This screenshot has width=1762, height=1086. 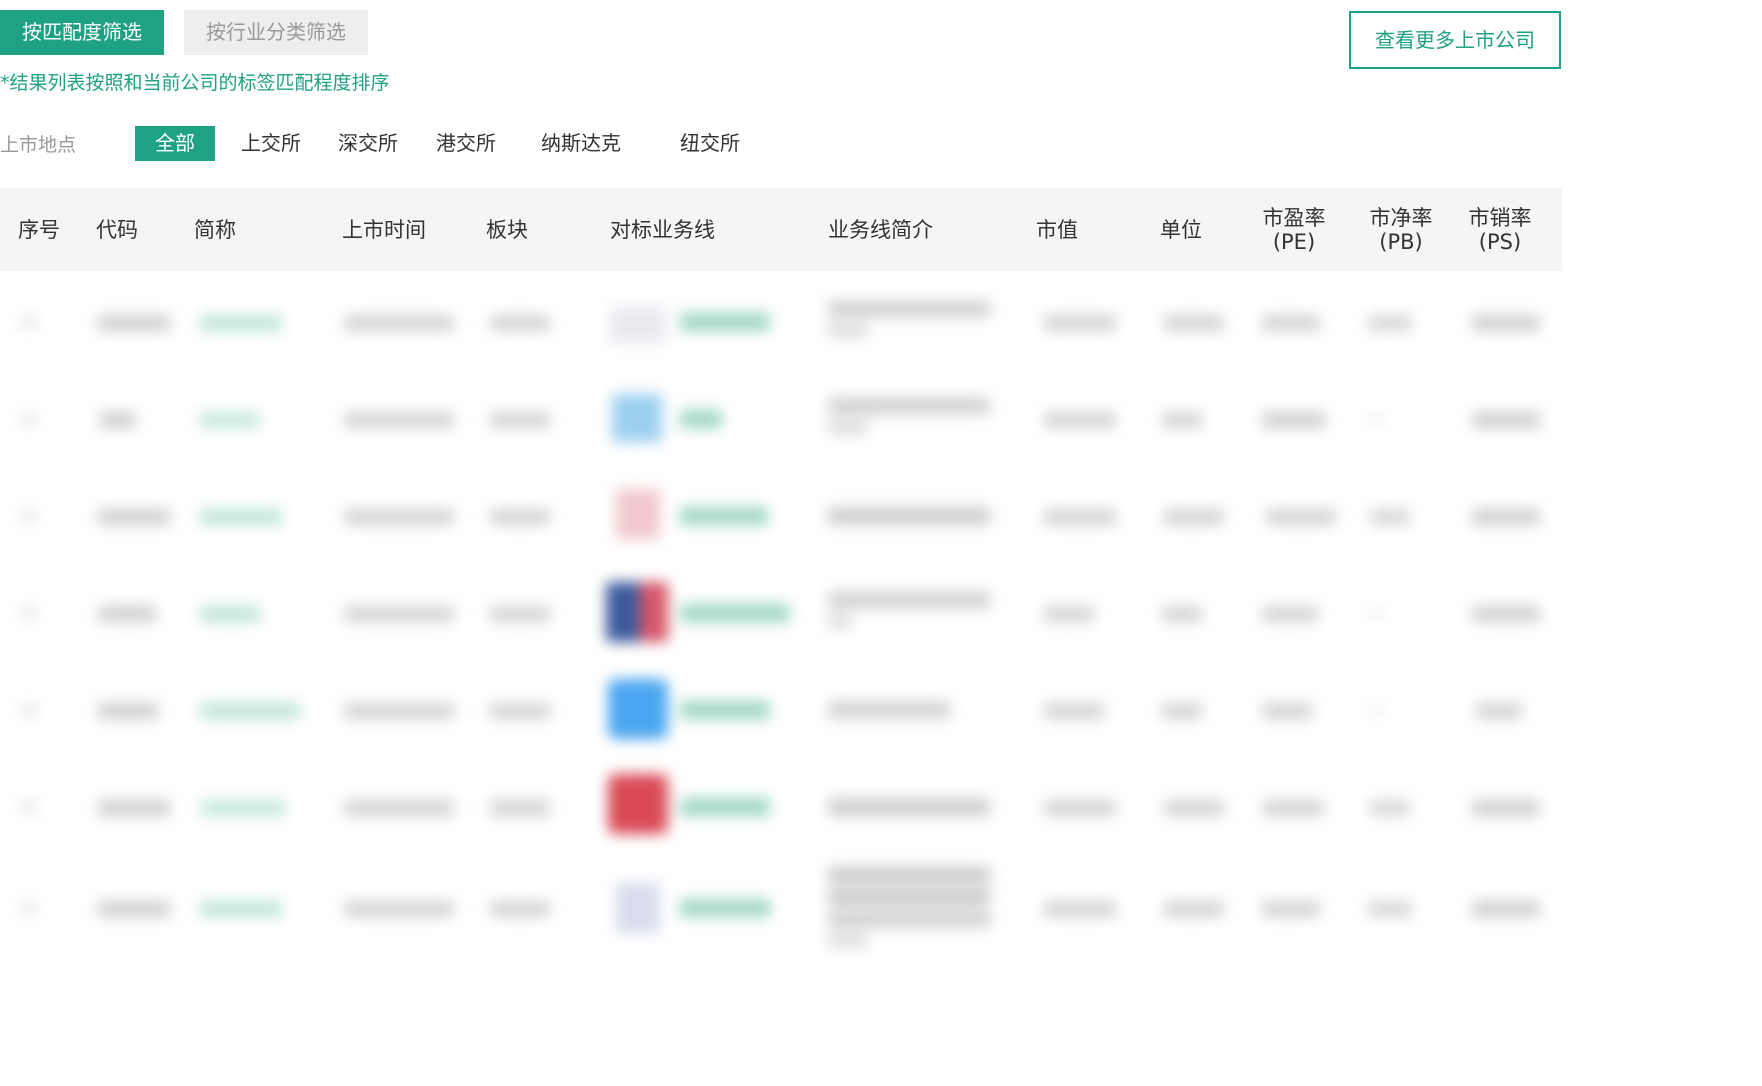 What do you see at coordinates (1057, 230) in the screenshot?
I see `header-market-cap: 市值` at bounding box center [1057, 230].